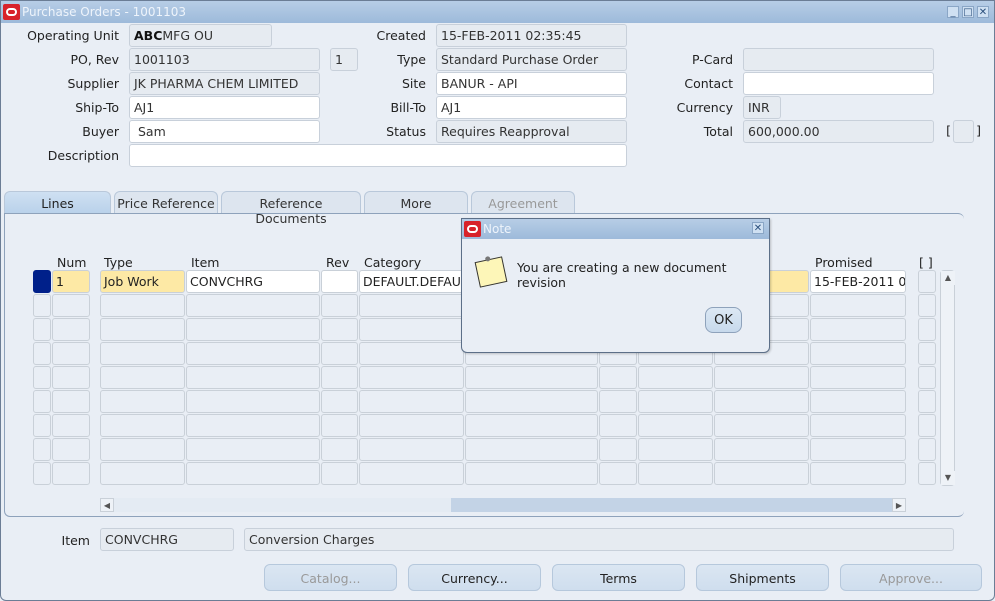 This screenshot has height=601, width=995. I want to click on ok-button: OK, so click(723, 320).